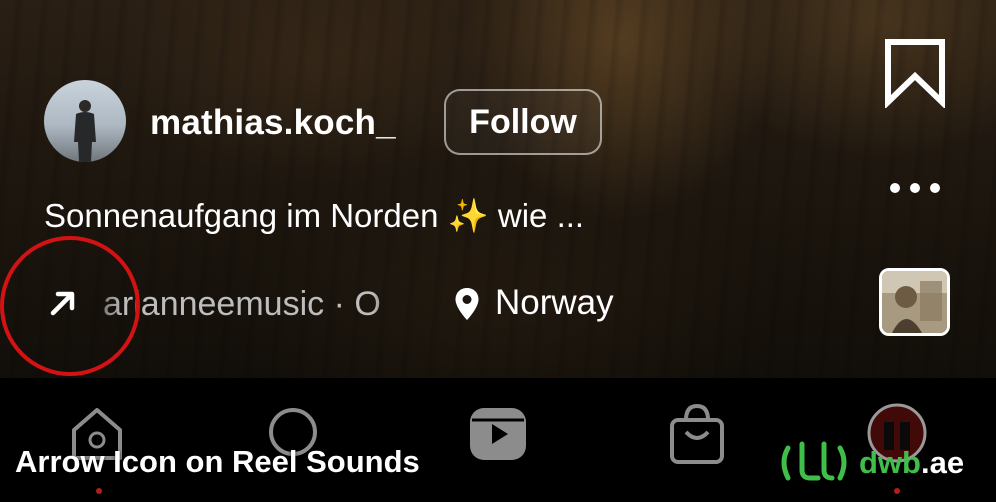 The image size is (996, 502). I want to click on profile-tab-indicator, so click(897, 491).